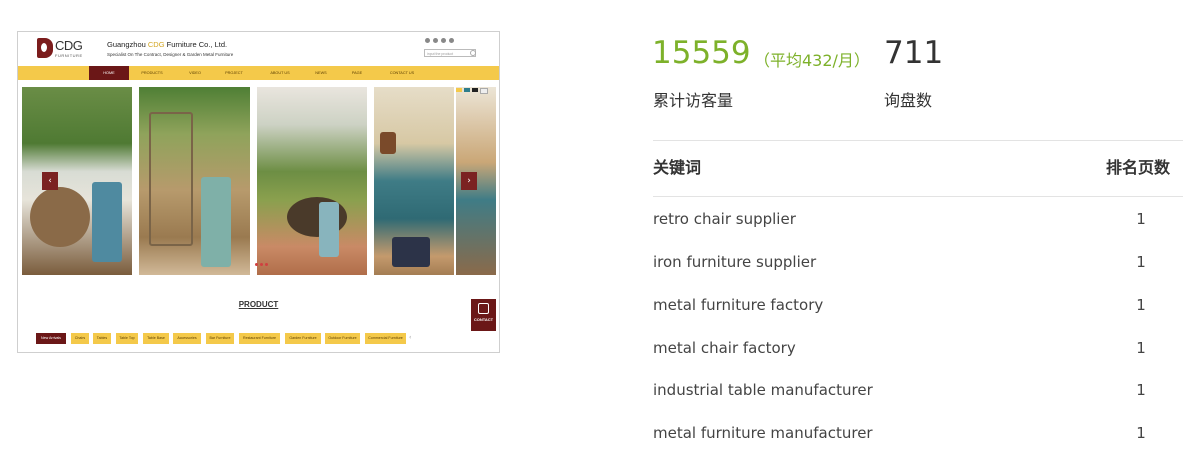 Image resolution: width=1200 pixels, height=475 pixels. Describe the element at coordinates (321, 73) in the screenshot. I see `nav-item-news: NEWS` at that location.